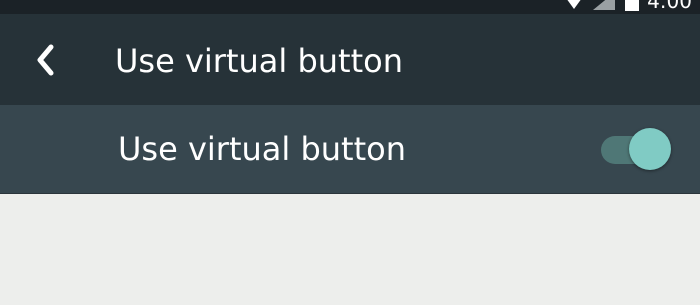 This screenshot has width=700, height=305. I want to click on setting-label: Use virtual button, so click(262, 149).